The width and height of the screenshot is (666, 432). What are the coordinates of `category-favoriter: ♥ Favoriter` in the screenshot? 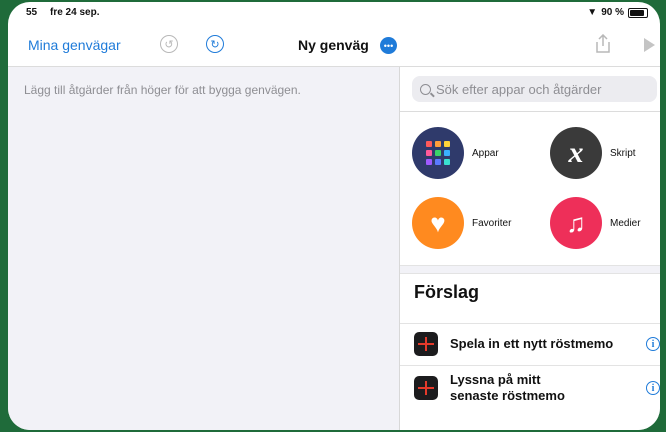 It's located at (461, 223).